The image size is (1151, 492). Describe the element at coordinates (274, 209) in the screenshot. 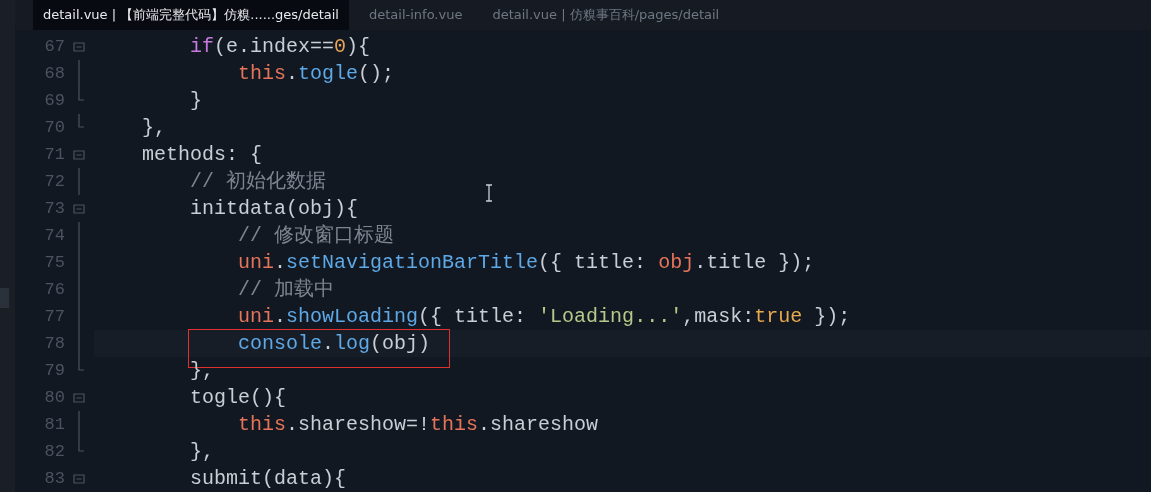

I see `code-line: initdata(obj){` at that location.